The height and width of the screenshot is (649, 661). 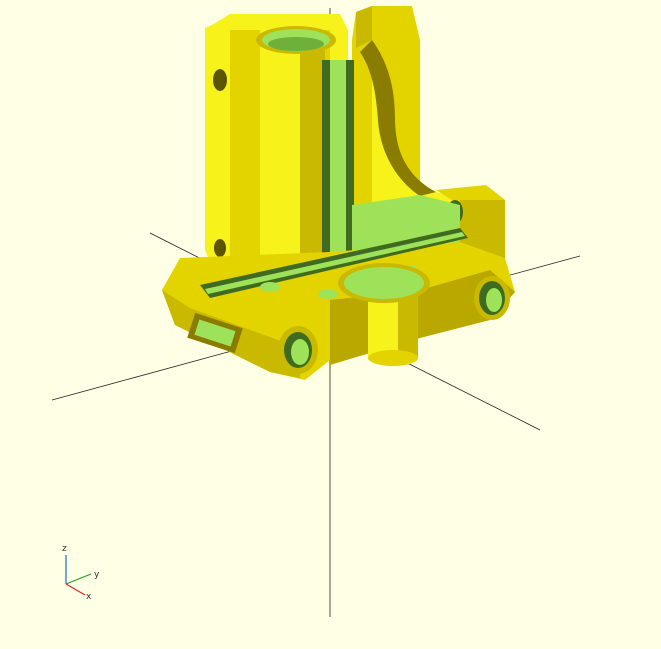 I want to click on housing-screw-hole-top, so click(x=220, y=80).